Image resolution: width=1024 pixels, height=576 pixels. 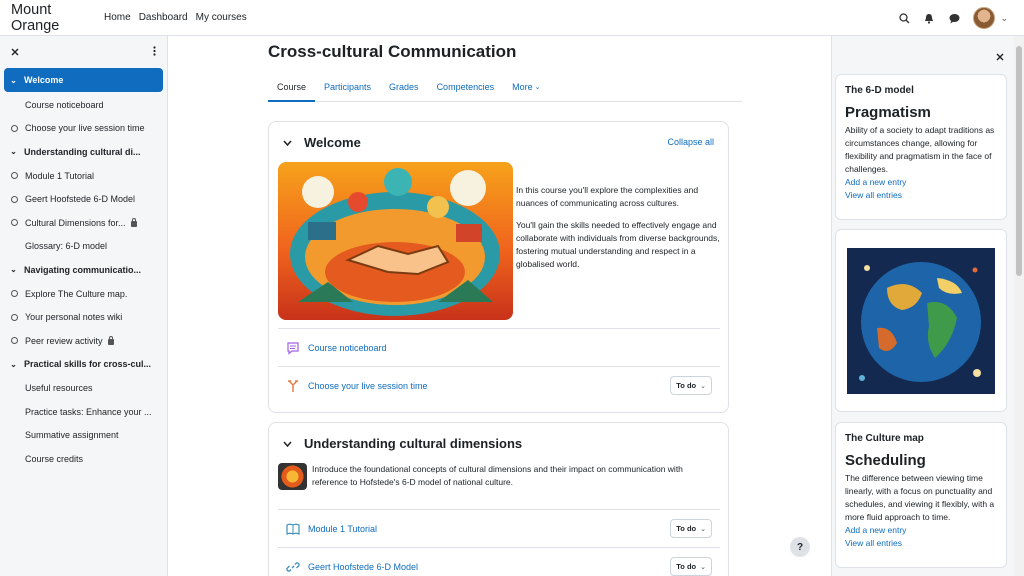 I want to click on course-banner-image, so click(x=395, y=241).